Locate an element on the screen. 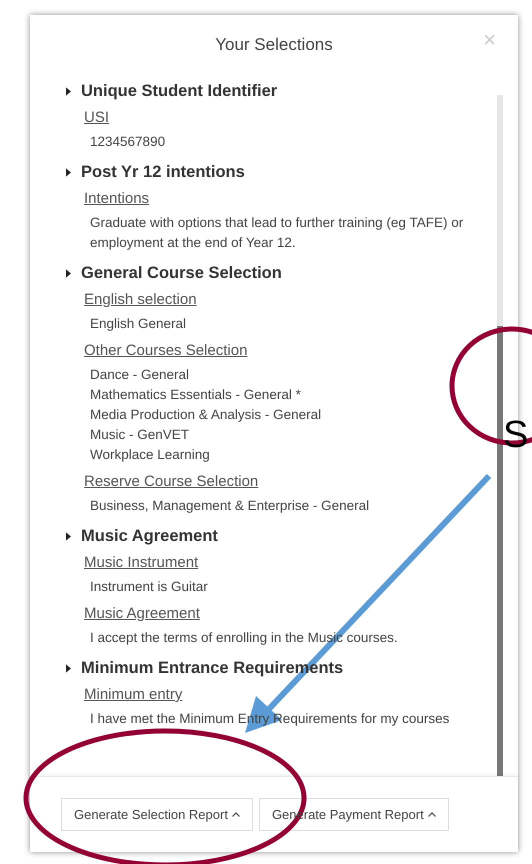 This screenshot has width=532, height=864. field-label: Music Instrument is located at coordinates (141, 563).